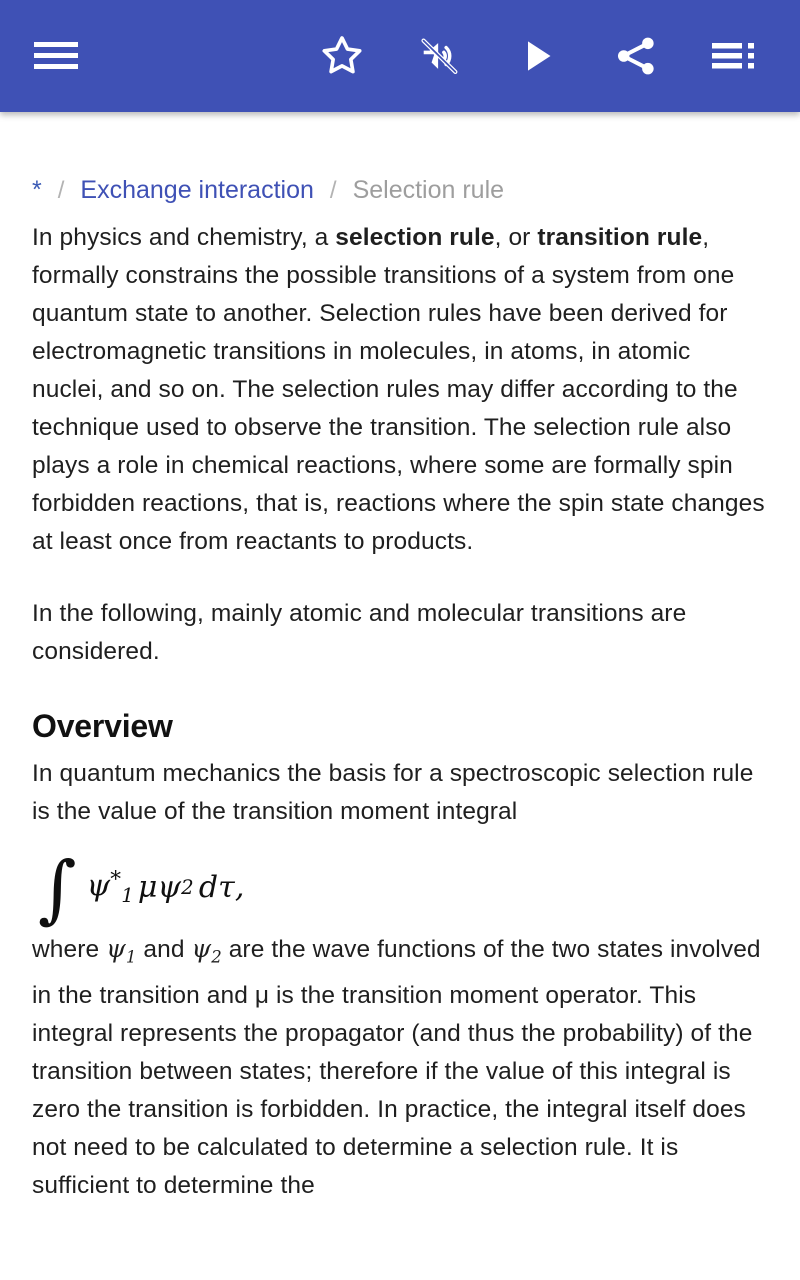 This screenshot has width=800, height=1280. I want to click on mu-symbol: μ, so click(147, 887).